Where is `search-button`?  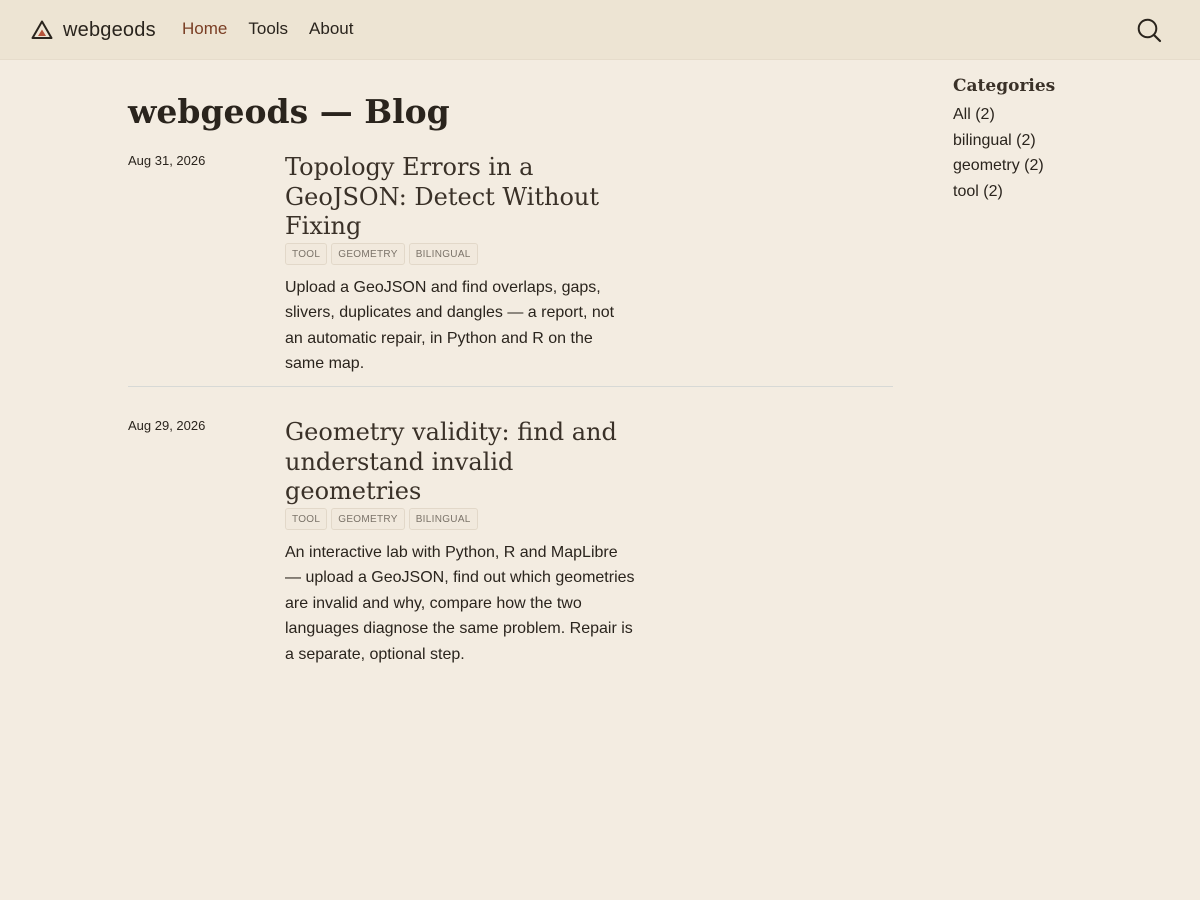
search-button is located at coordinates (1149, 30).